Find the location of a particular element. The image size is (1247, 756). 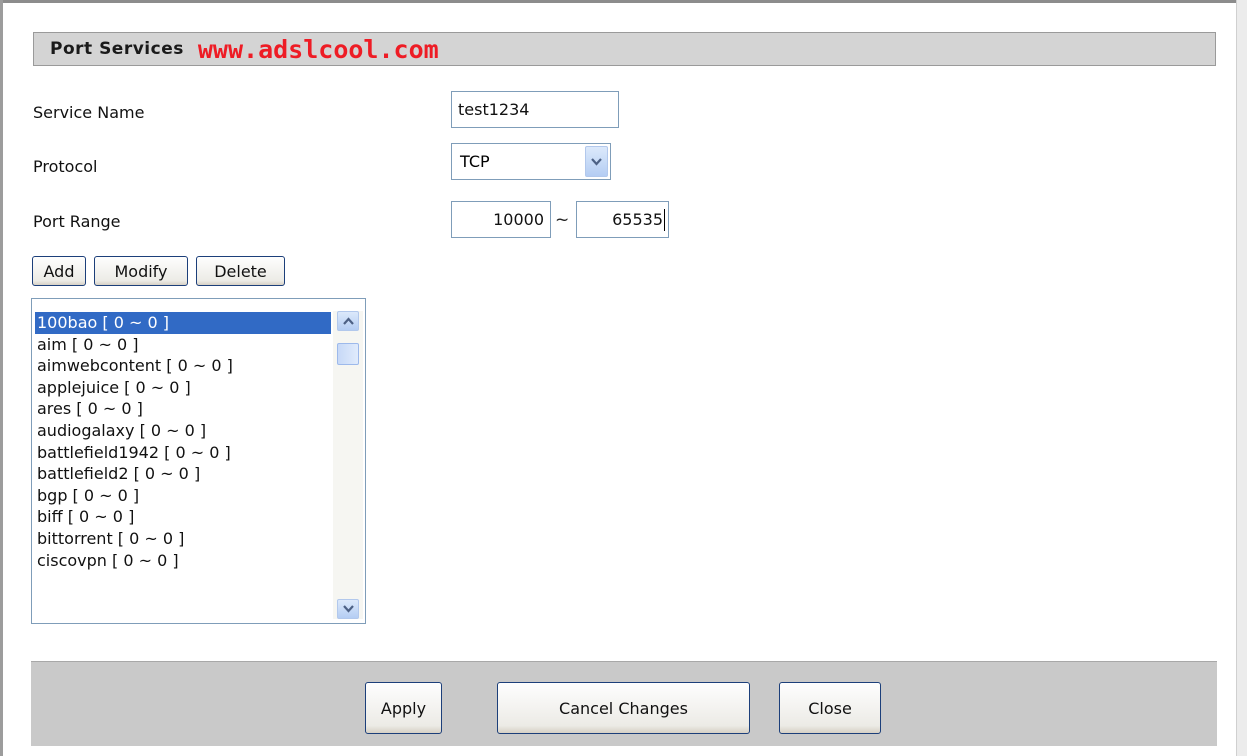

window-left-border is located at coordinates (1, 378).